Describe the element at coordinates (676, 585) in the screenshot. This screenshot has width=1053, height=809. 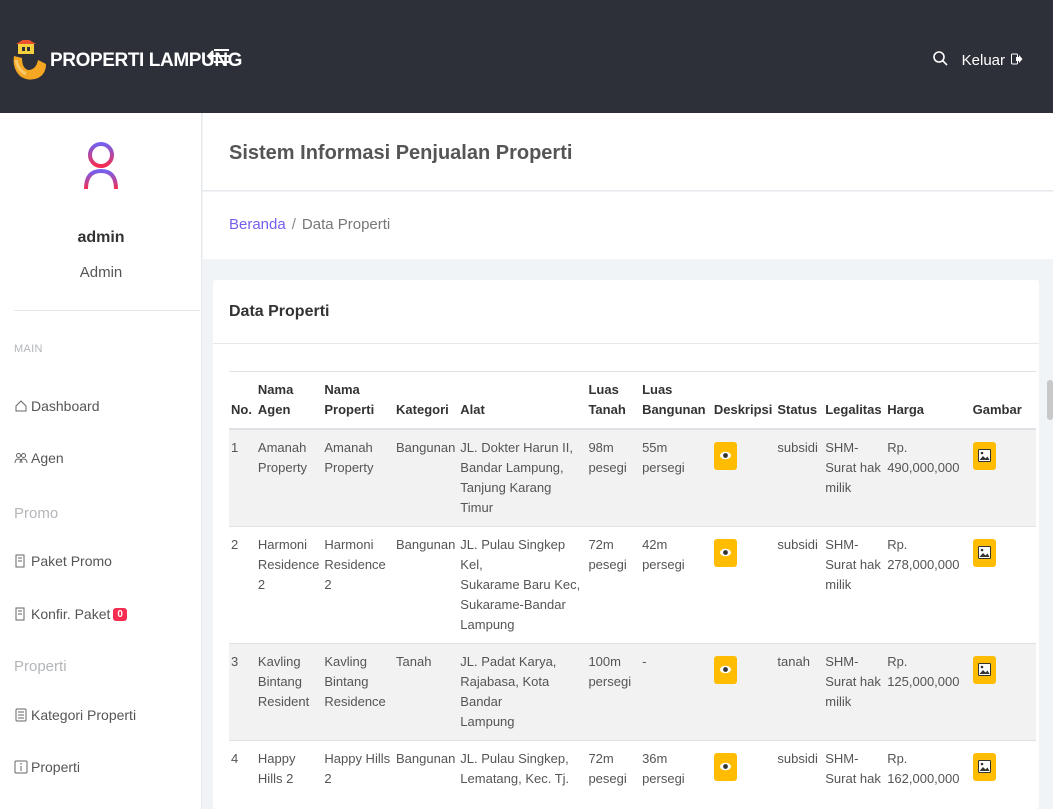
I see `cell-luas-bangunan: 42m persegi` at that location.